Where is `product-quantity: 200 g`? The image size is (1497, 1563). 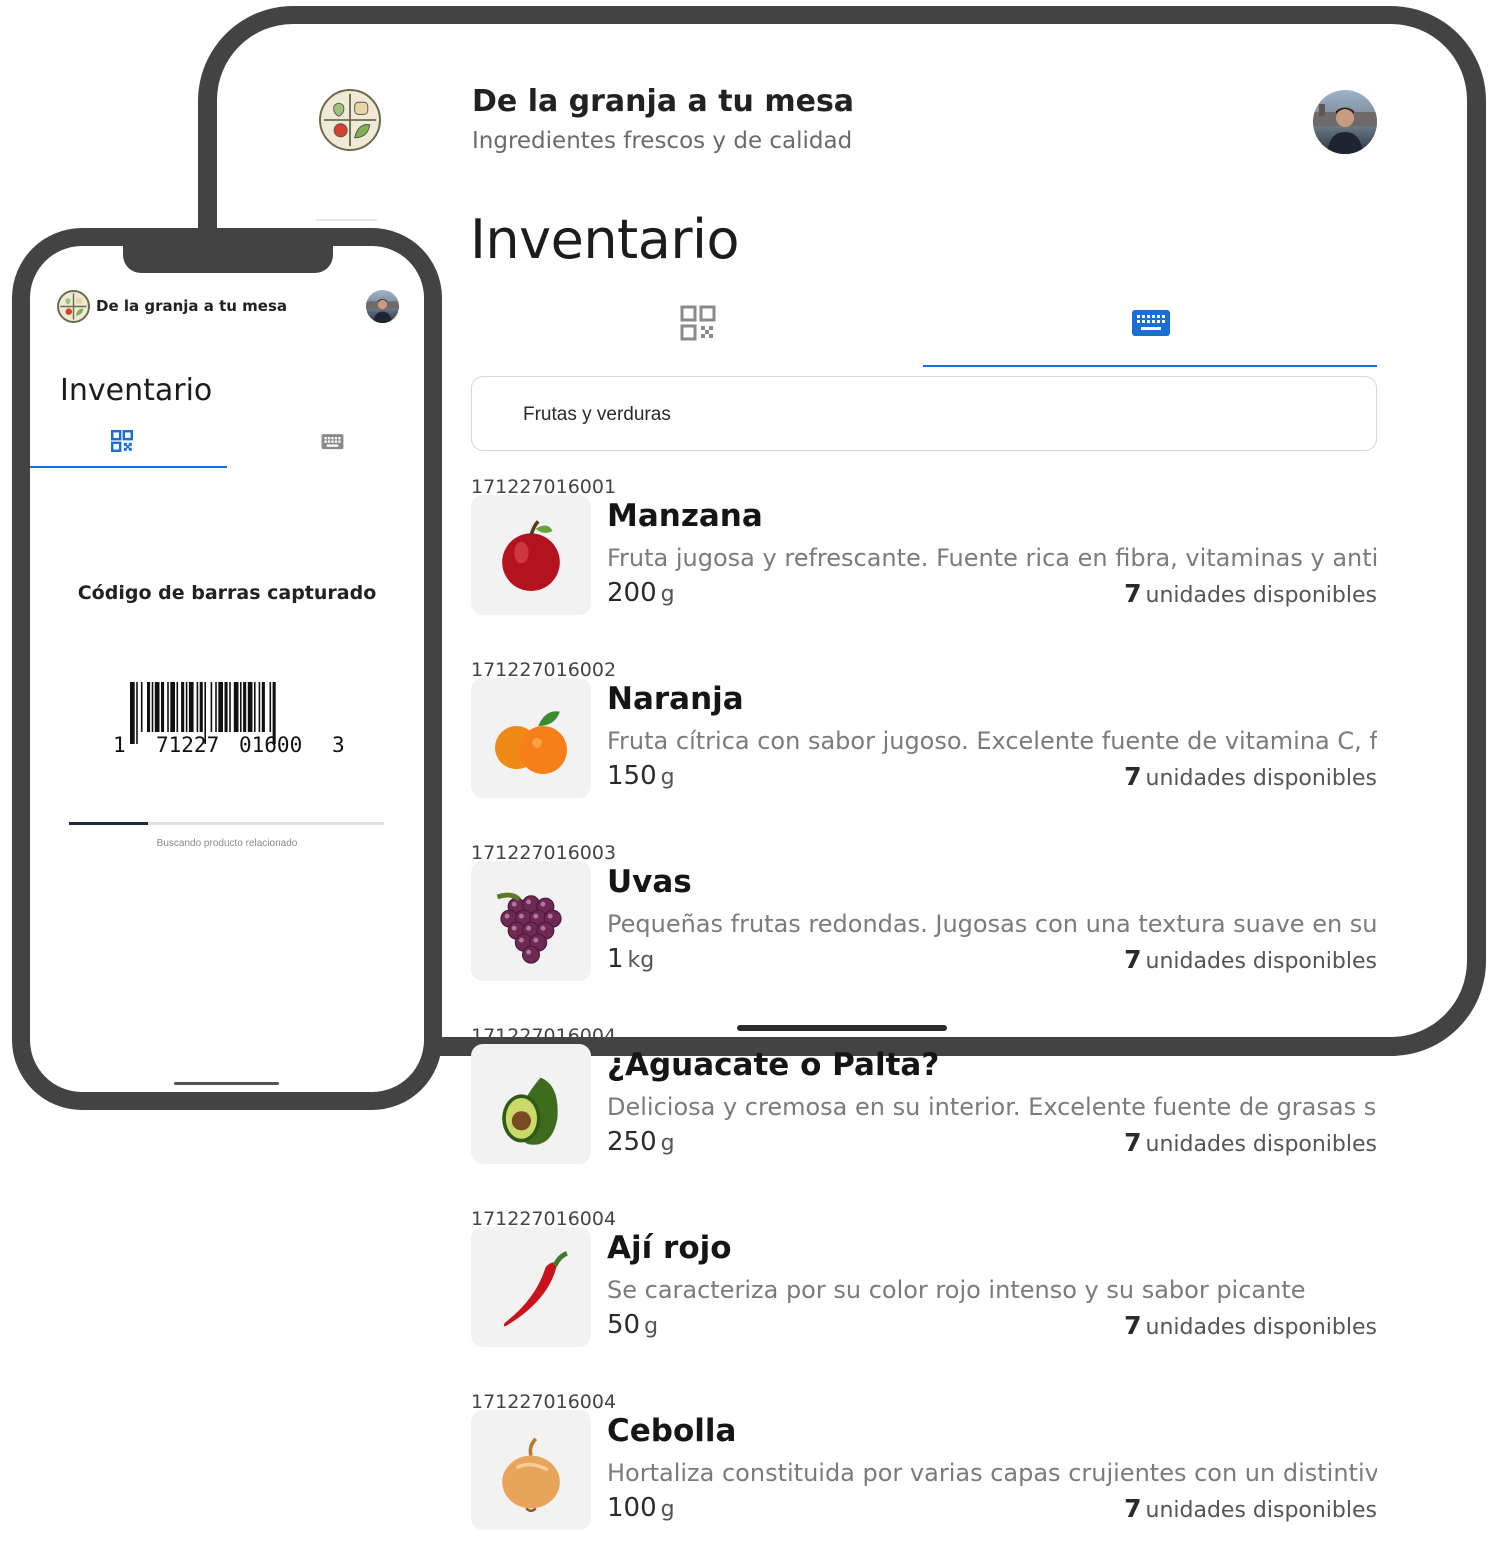 product-quantity: 200 g is located at coordinates (641, 593).